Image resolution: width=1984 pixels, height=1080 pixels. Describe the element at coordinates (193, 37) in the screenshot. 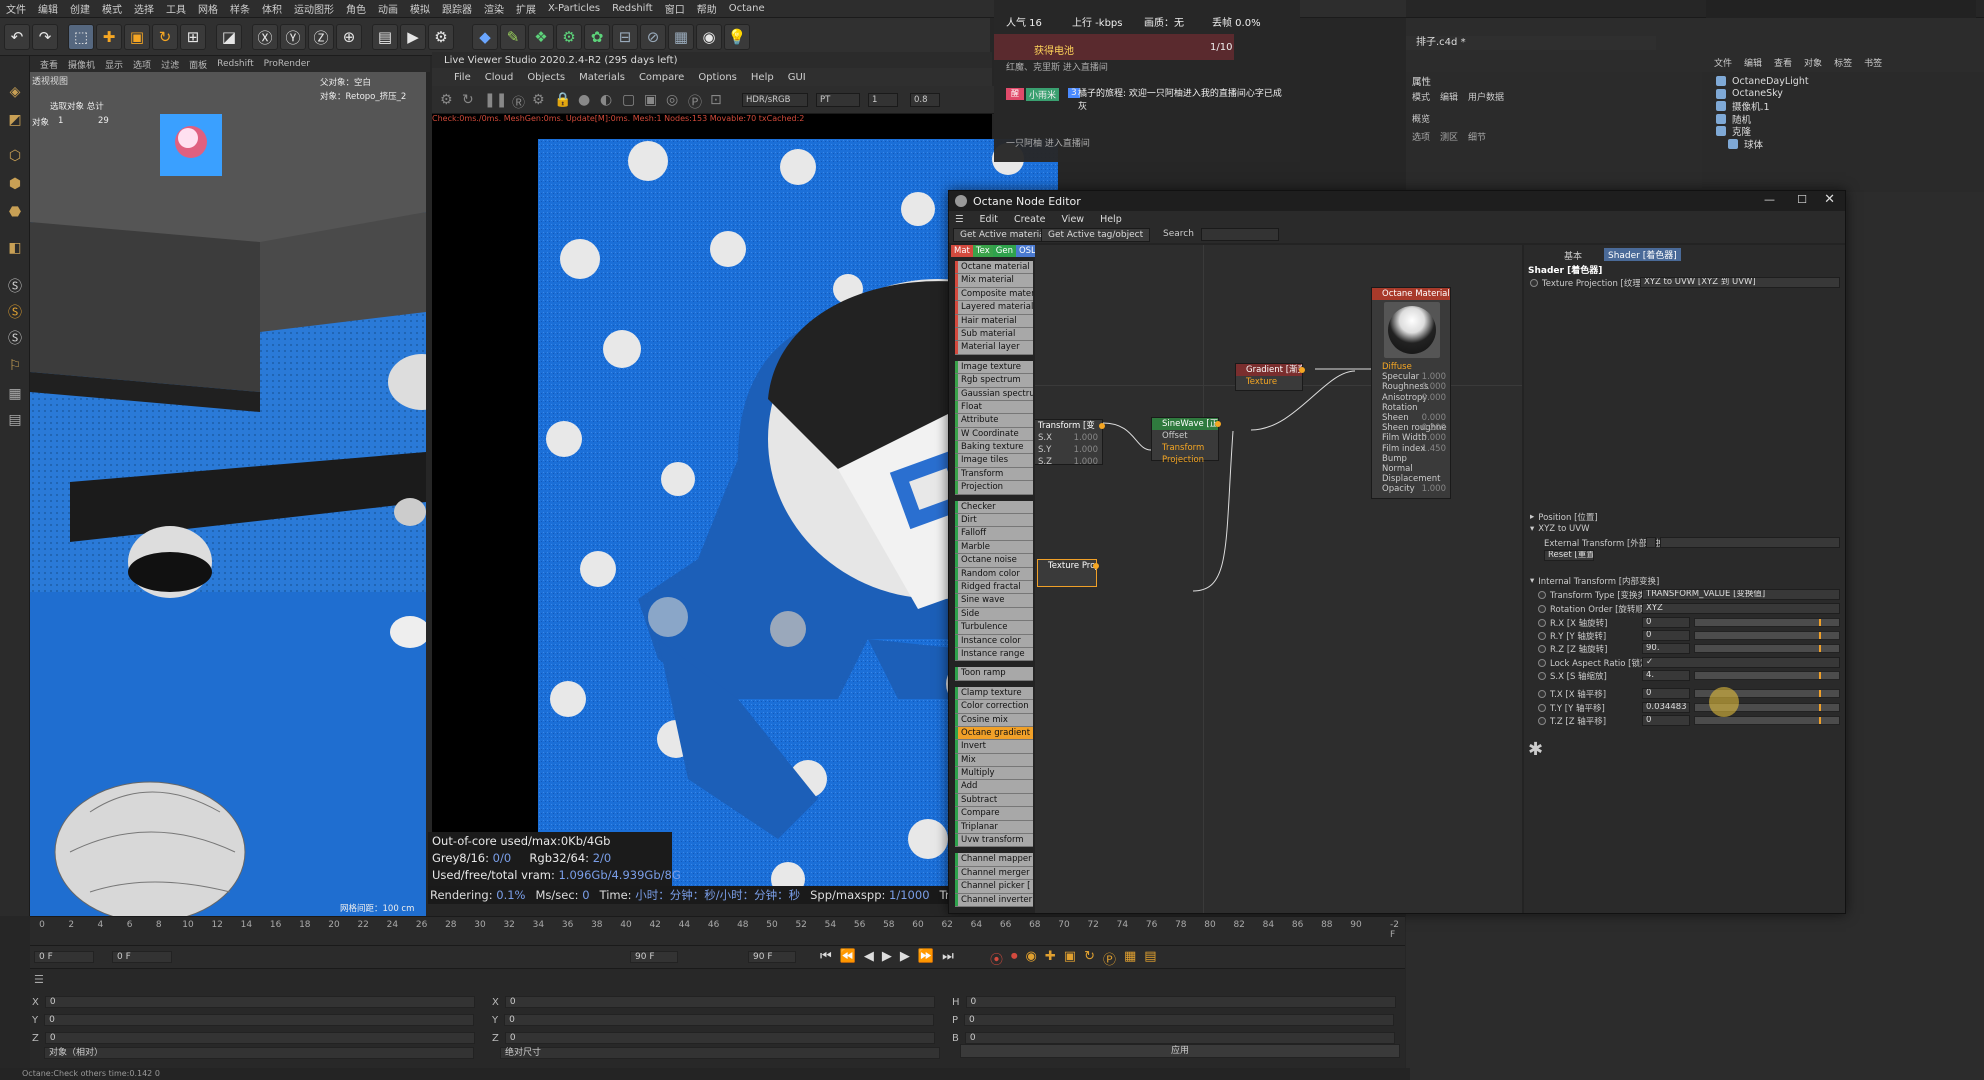

I see `transform-tool-icon: ⊞` at that location.